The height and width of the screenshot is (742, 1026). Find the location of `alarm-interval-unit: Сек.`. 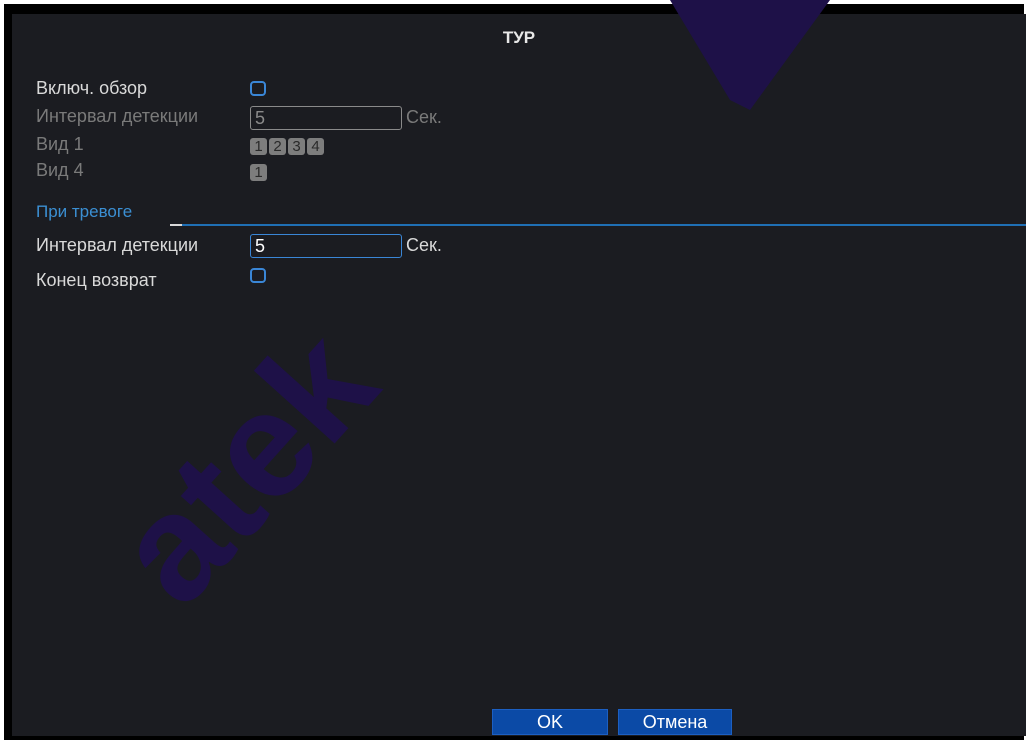

alarm-interval-unit: Сек. is located at coordinates (424, 245).